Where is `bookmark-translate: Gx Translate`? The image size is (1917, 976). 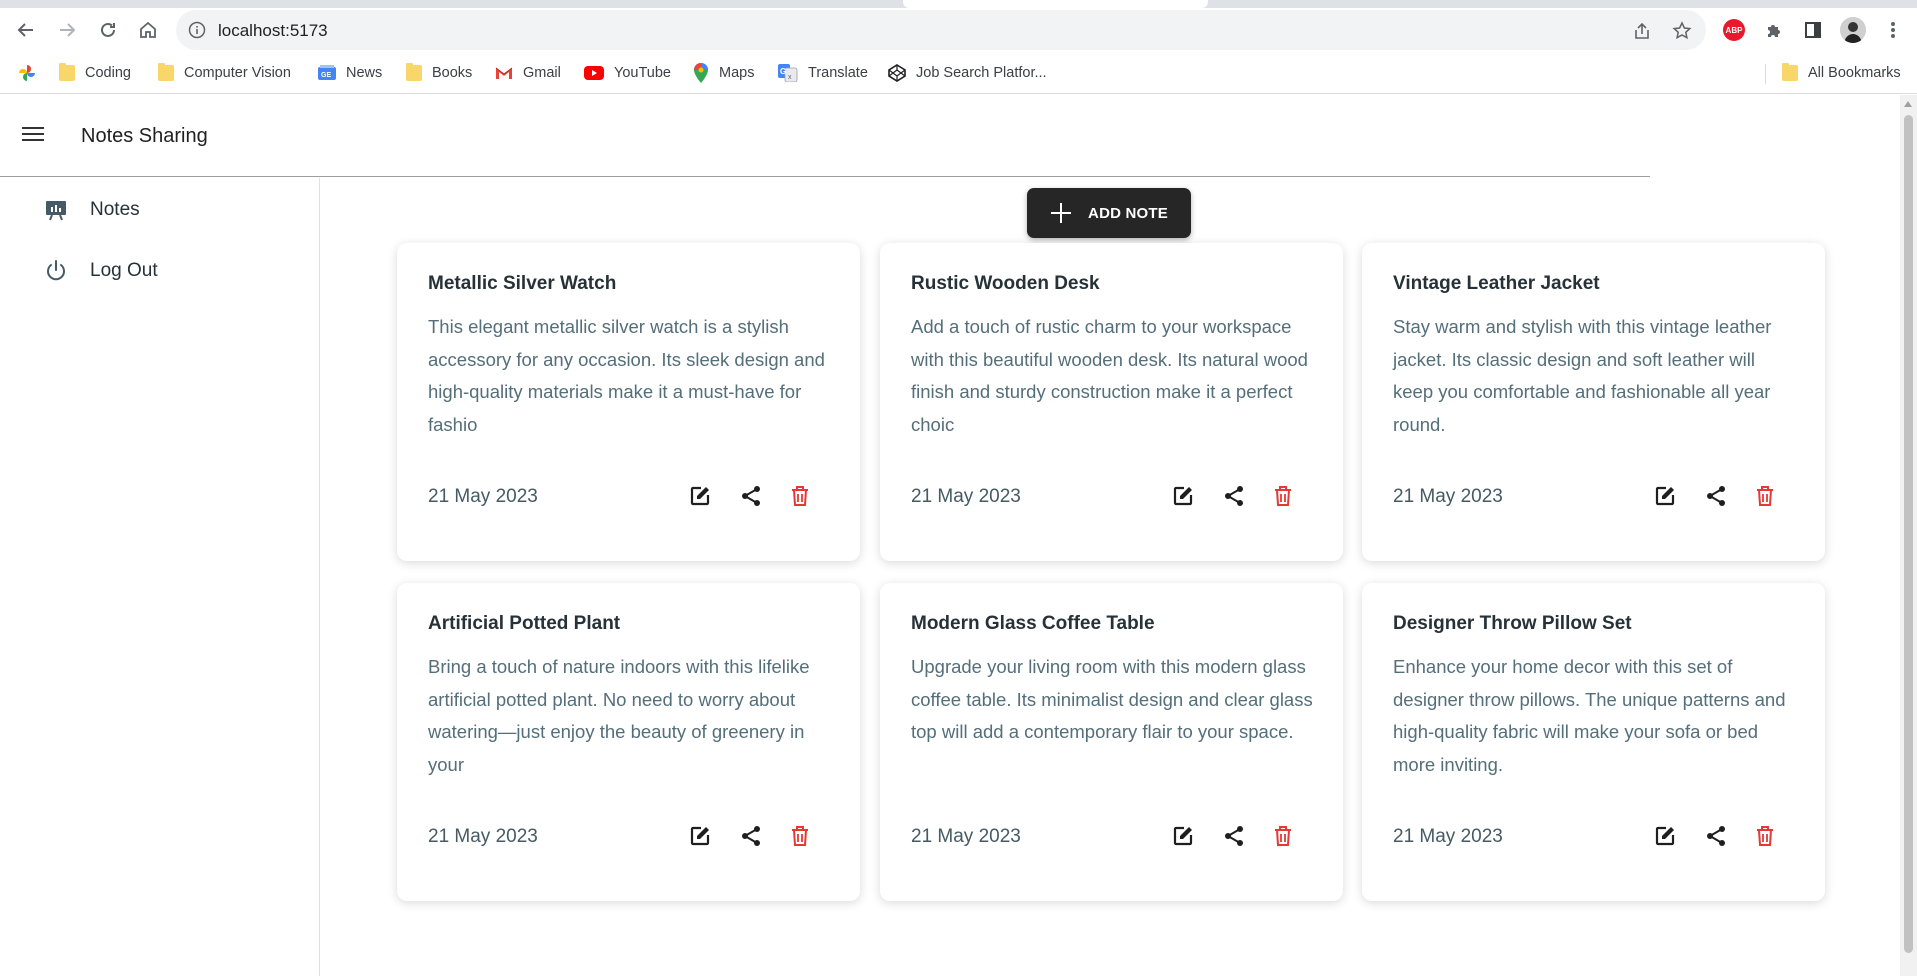
bookmark-translate: Gx Translate is located at coordinates (823, 73).